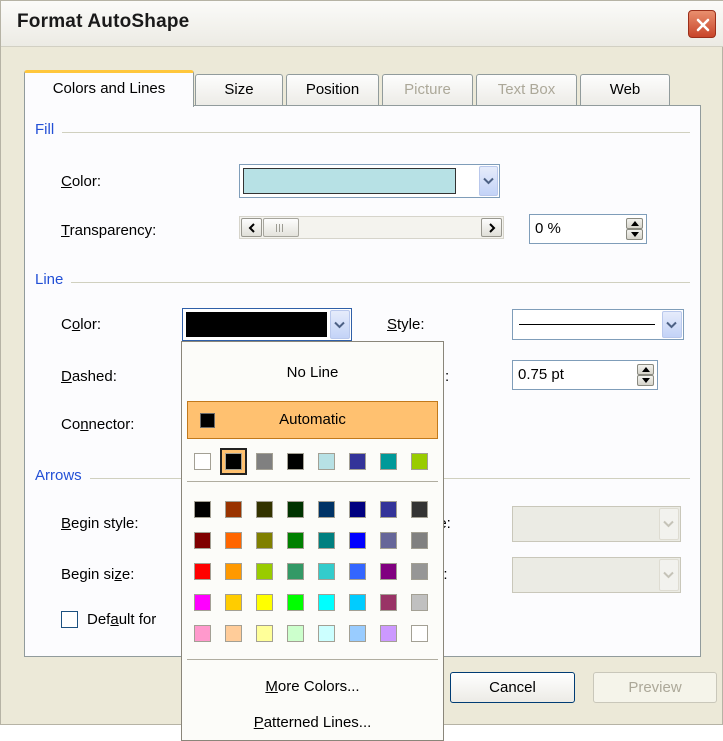 The width and height of the screenshot is (723, 741). Describe the element at coordinates (488, 181) in the screenshot. I see `fill-color-dropdown-button` at that location.